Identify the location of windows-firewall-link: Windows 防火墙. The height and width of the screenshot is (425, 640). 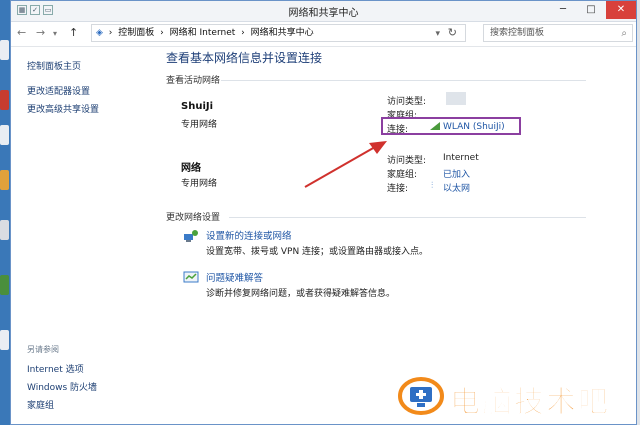
(62, 386).